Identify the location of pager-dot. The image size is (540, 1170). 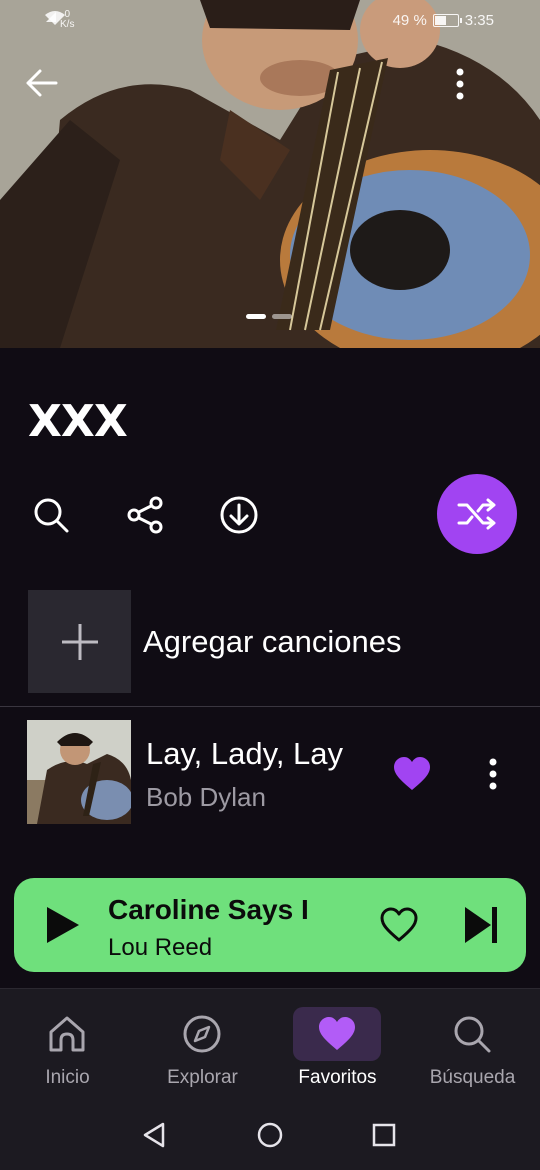
(282, 316).